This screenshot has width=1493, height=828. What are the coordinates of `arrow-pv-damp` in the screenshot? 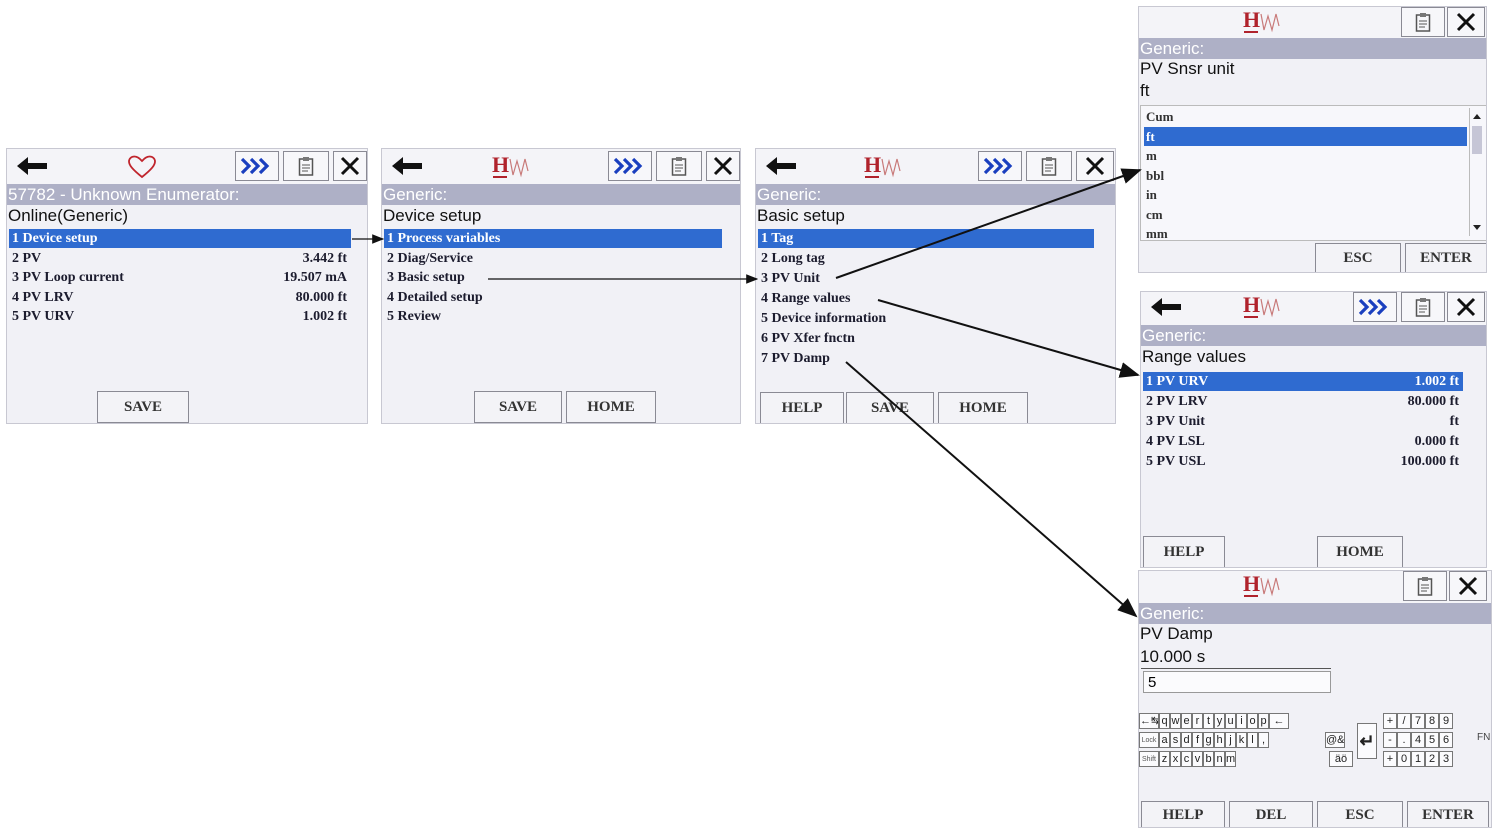 It's located at (991, 489).